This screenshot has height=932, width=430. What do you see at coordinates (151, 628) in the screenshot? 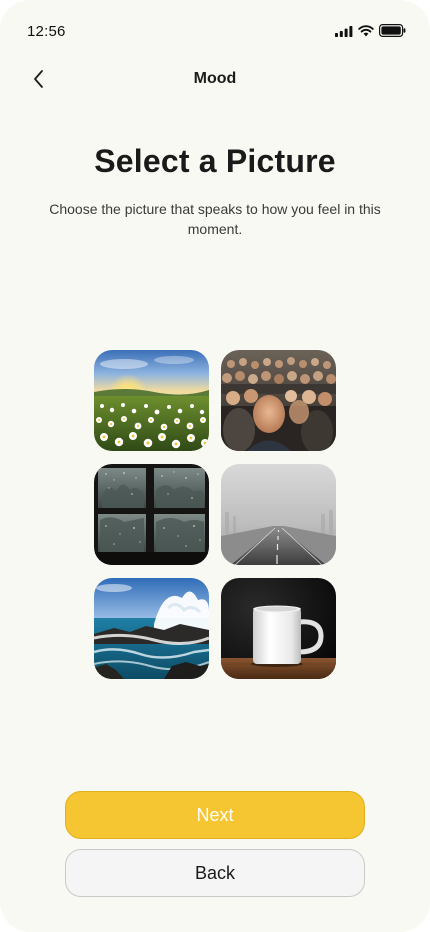
I see `picture-crashing-wave` at bounding box center [151, 628].